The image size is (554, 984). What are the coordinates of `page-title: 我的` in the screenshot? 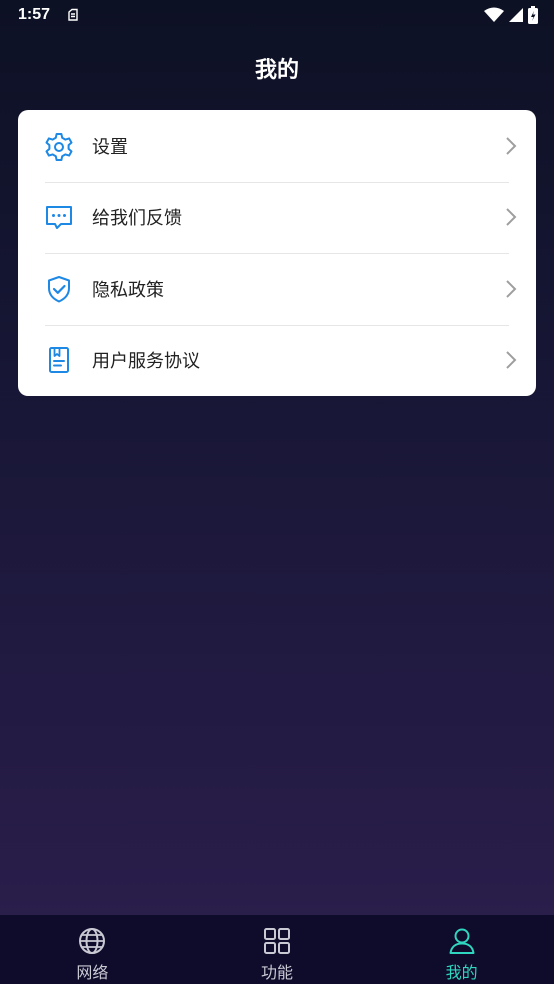 It's located at (276, 70).